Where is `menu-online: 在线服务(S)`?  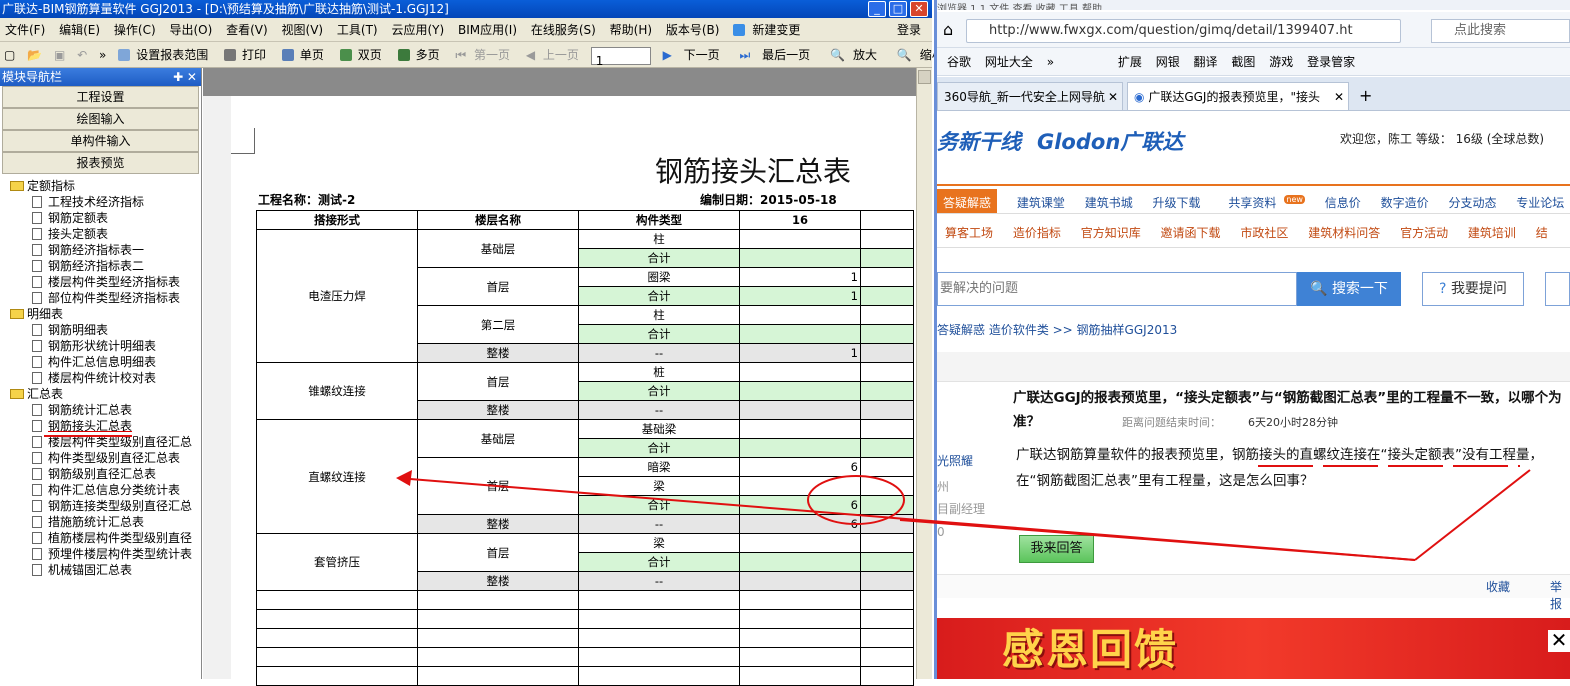
menu-online: 在线服务(S) is located at coordinates (563, 30).